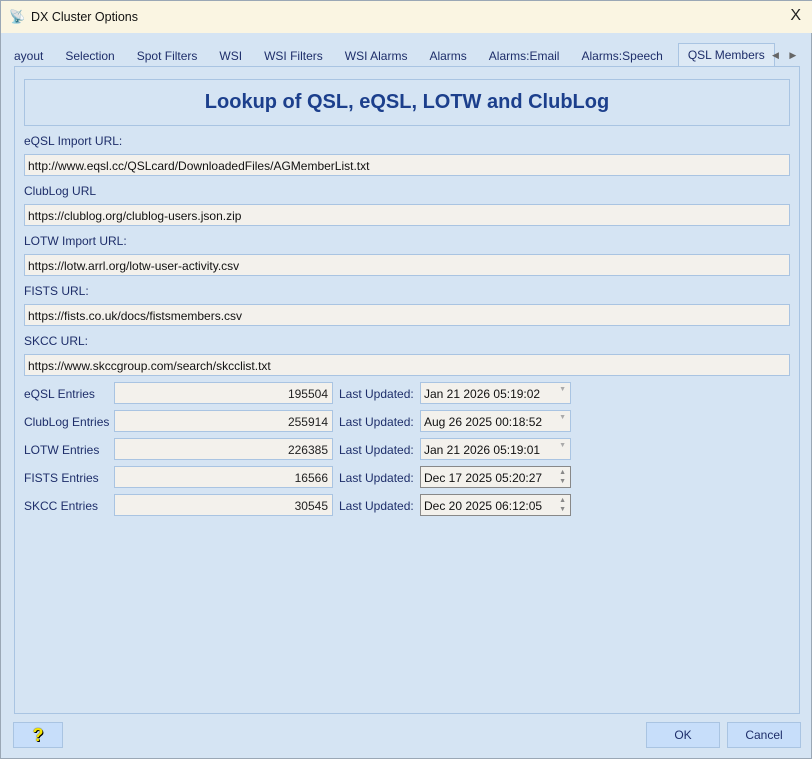 This screenshot has height=759, width=812. I want to click on date-value: Jan 21 2026 05:19:01, so click(482, 450).